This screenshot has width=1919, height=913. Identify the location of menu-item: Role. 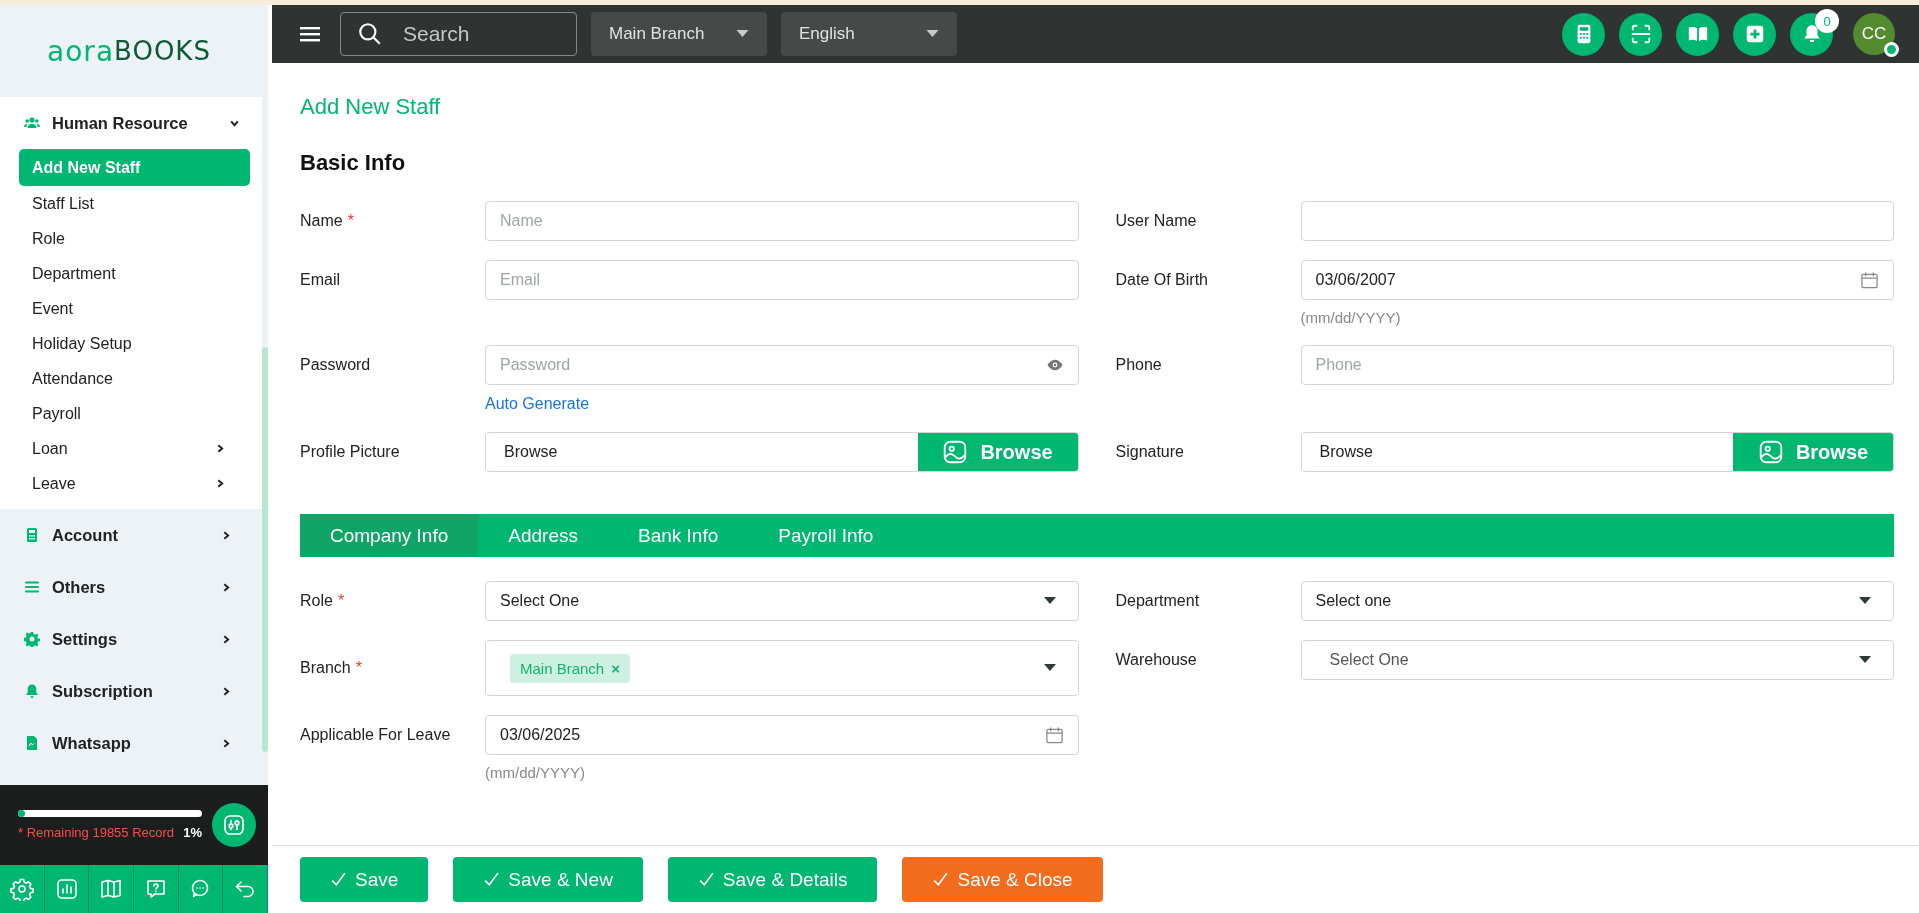
(134, 238).